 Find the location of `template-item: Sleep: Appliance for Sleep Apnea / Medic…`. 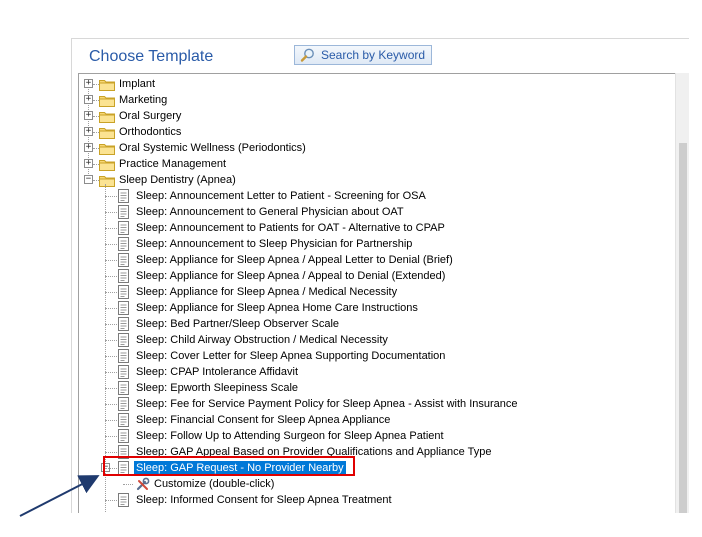

template-item: Sleep: Appliance for Sleep Apnea / Medic… is located at coordinates (266, 292).